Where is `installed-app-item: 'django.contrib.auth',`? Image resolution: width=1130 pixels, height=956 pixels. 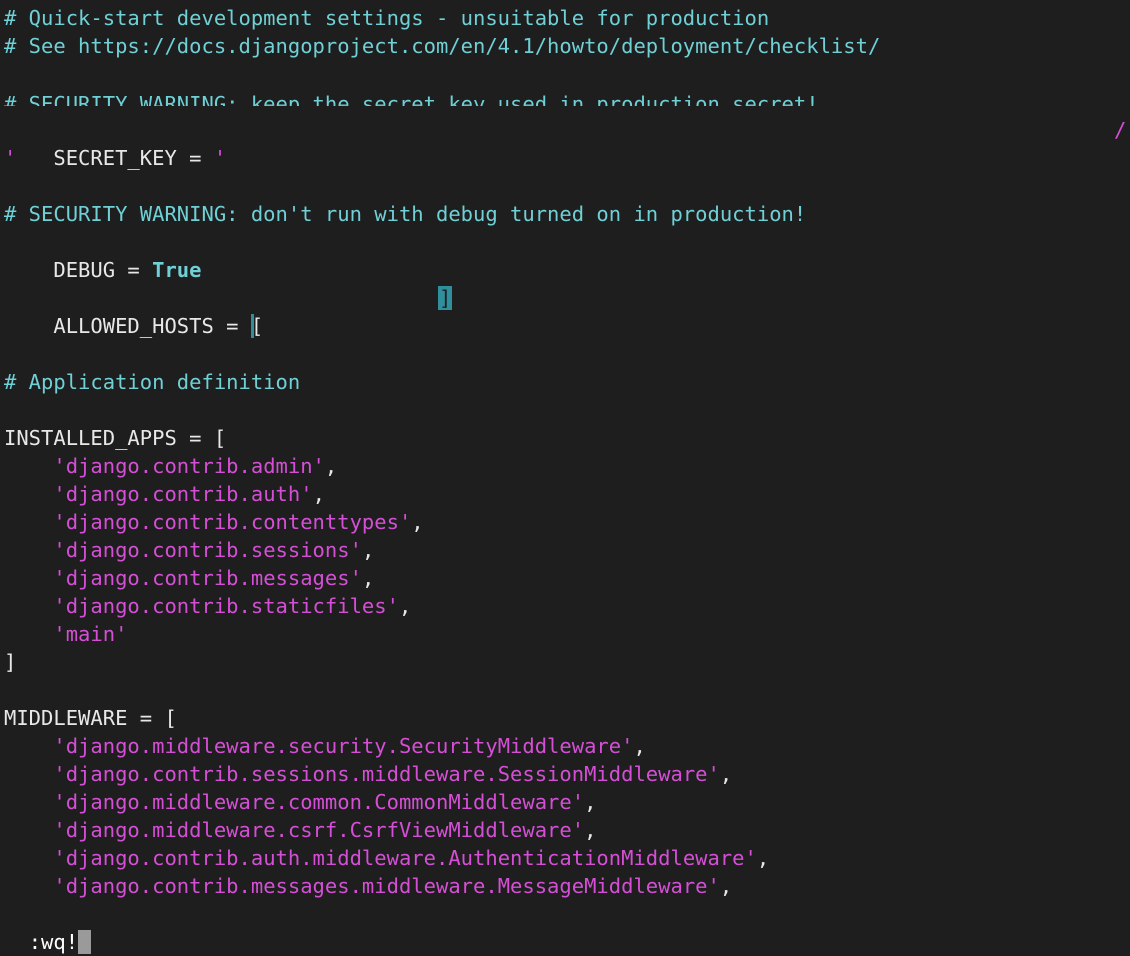
installed-app-item: 'django.contrib.auth', is located at coordinates (189, 494).